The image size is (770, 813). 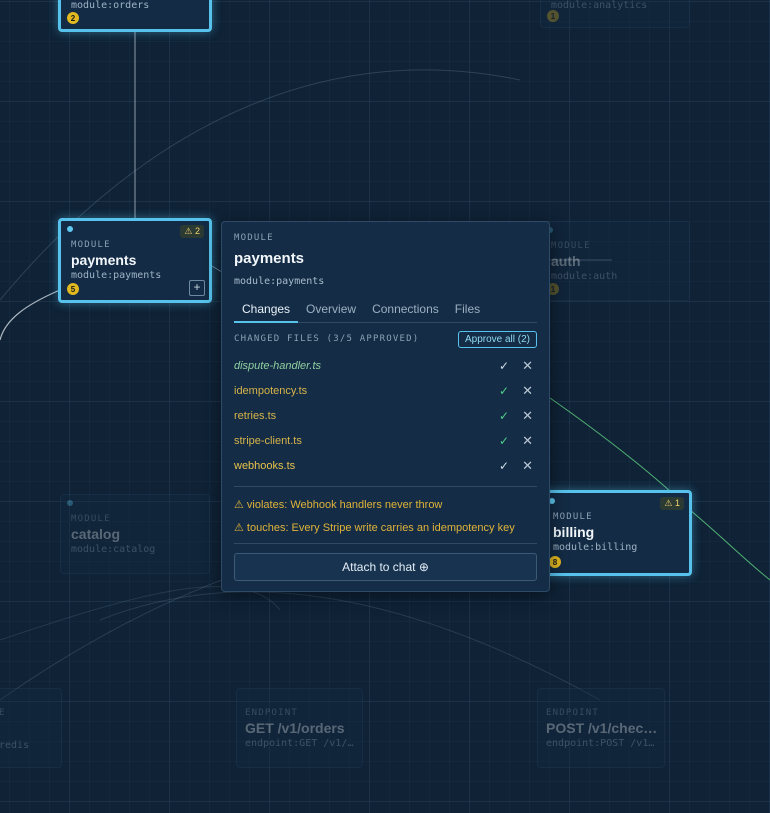 I want to click on tab-connections: Connections, so click(x=405, y=311).